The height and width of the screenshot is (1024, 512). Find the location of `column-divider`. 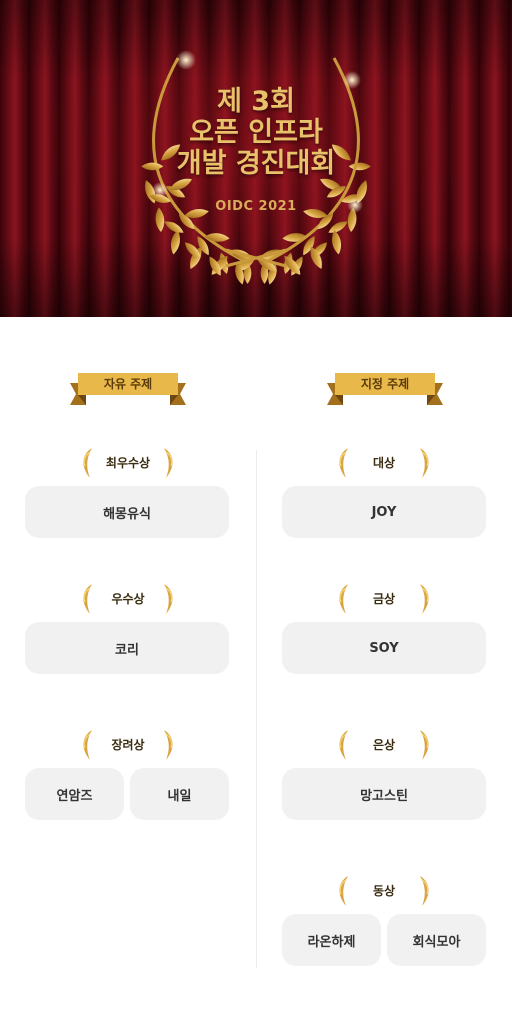

column-divider is located at coordinates (256, 709).